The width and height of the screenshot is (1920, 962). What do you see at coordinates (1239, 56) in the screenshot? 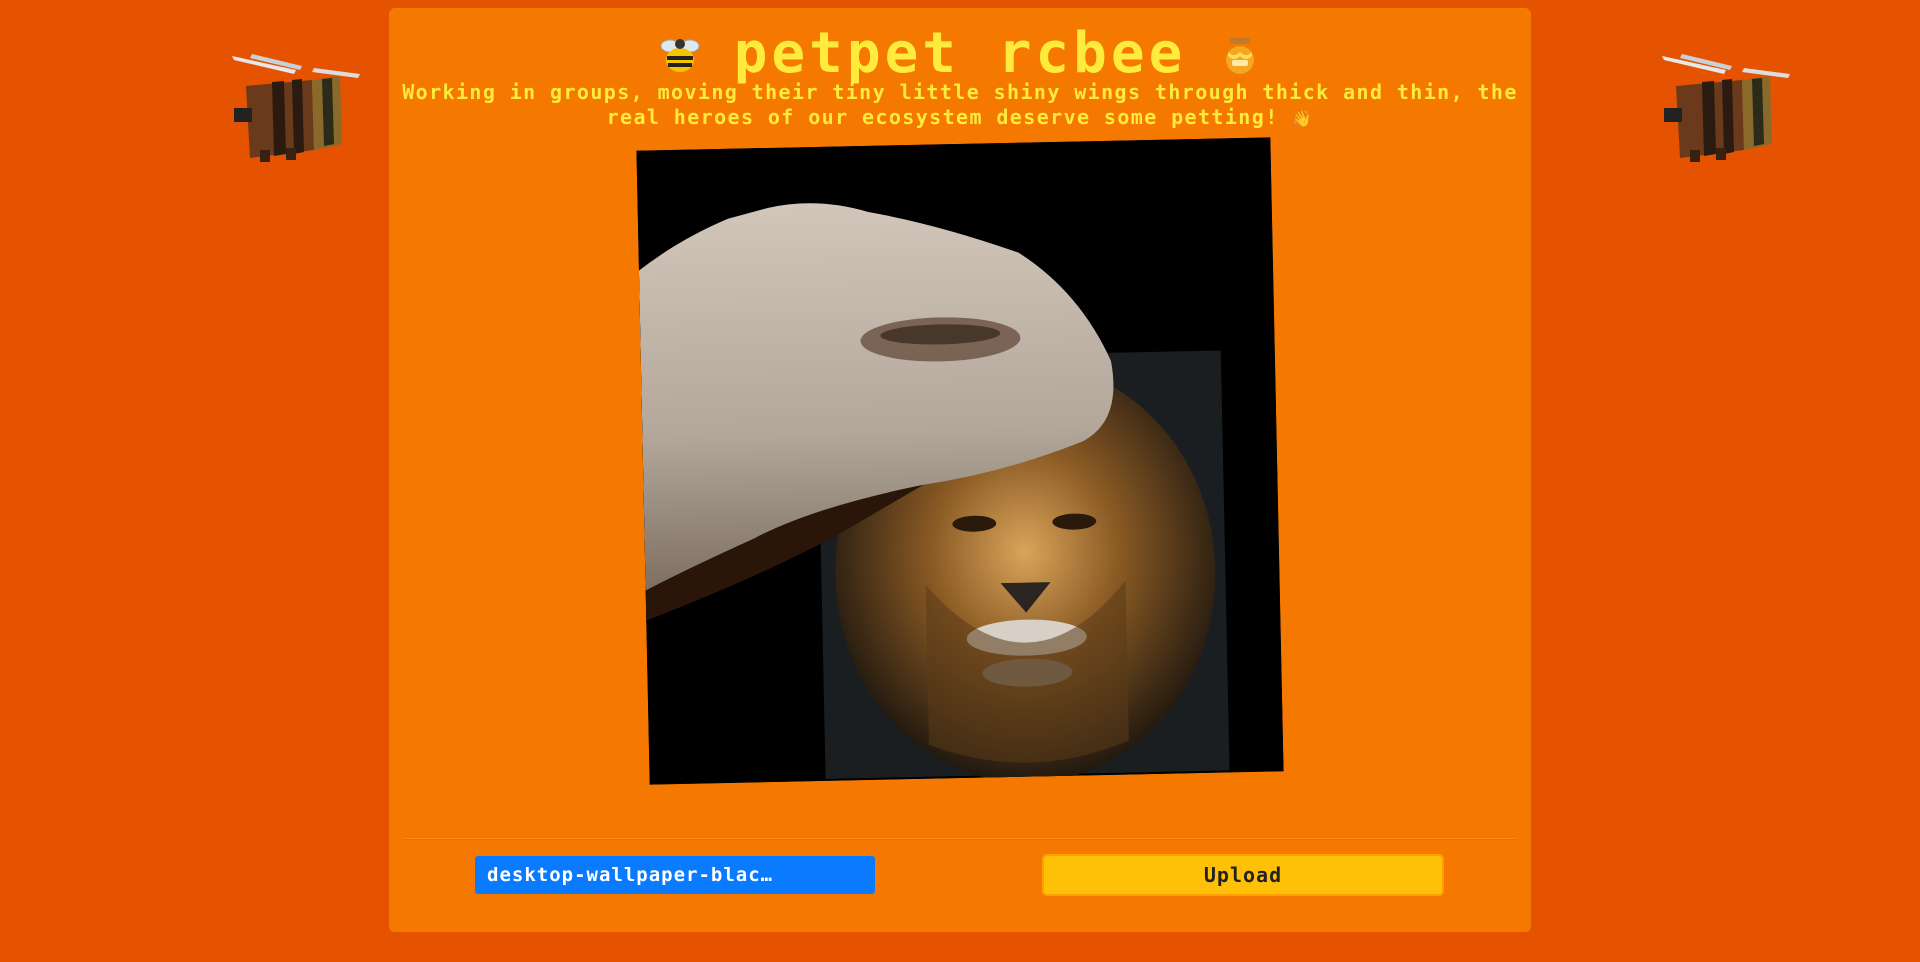
I see `honey-pot-emoji-icon` at bounding box center [1239, 56].